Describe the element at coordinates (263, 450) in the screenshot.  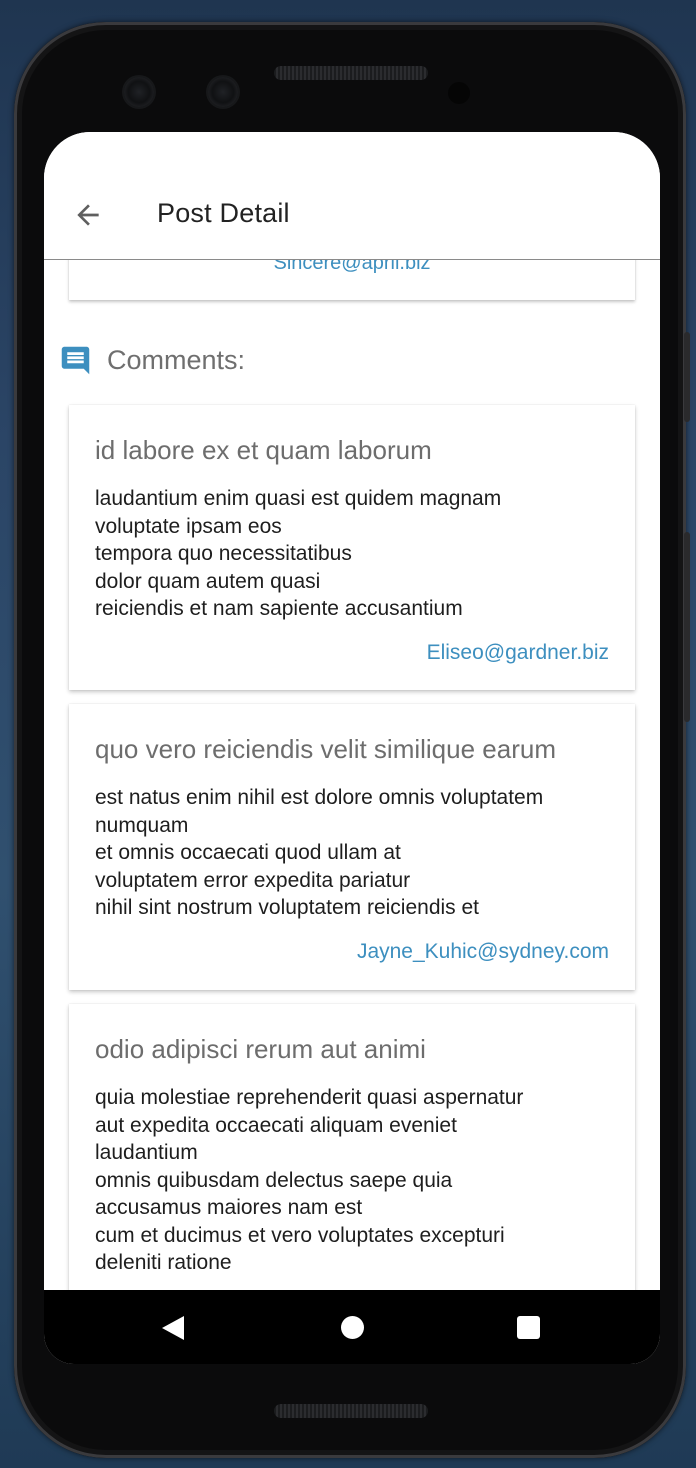
I see `comment-title: id labore ex et quam laborum` at that location.